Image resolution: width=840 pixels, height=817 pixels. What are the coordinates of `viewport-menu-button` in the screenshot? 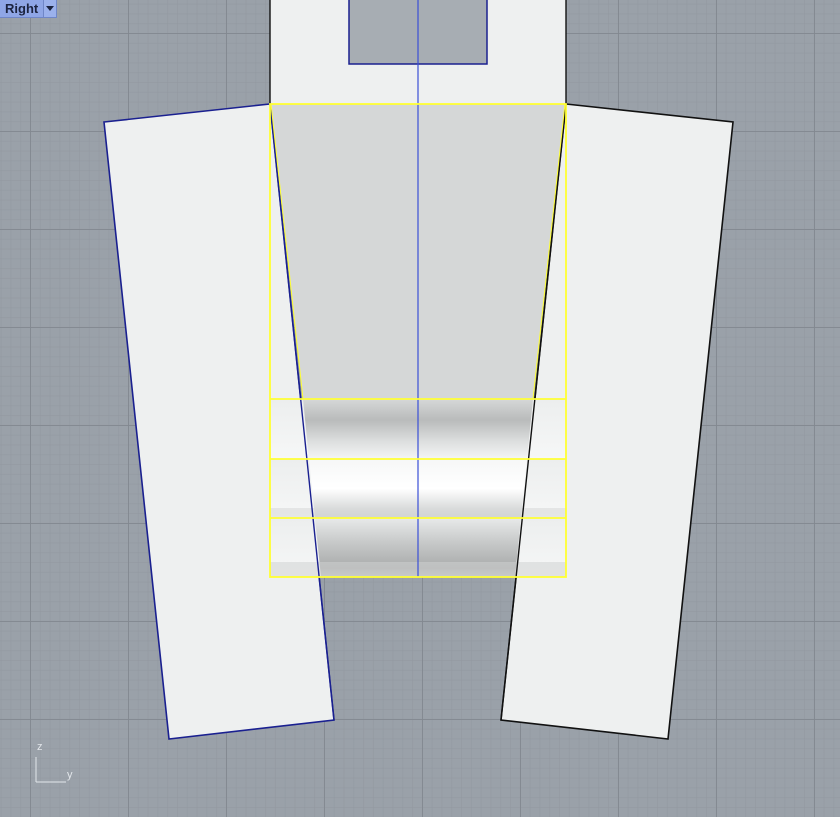 It's located at (50, 8).